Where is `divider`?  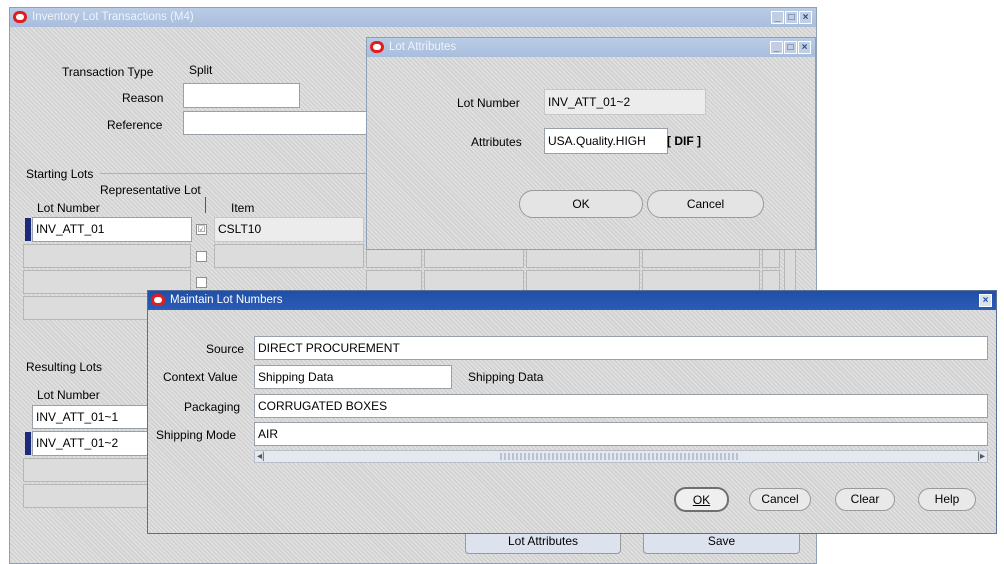 divider is located at coordinates (240, 173).